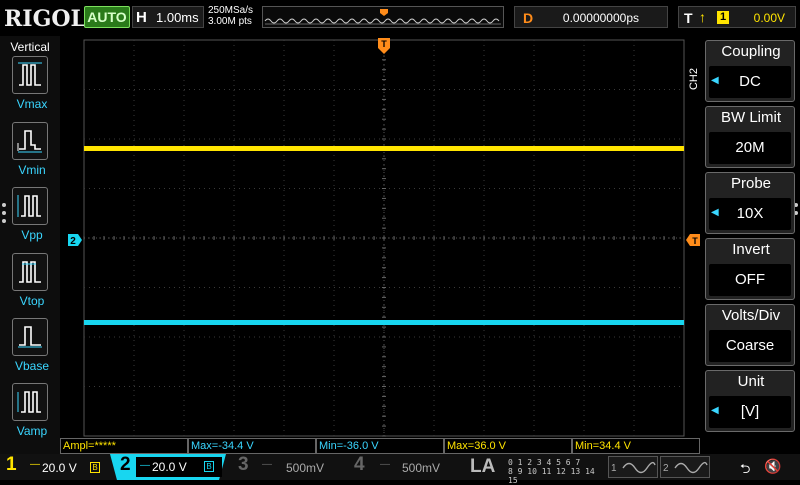 Image resolution: width=800 pixels, height=485 pixels. What do you see at coordinates (32, 170) in the screenshot?
I see `measure-label: Vmin` at bounding box center [32, 170].